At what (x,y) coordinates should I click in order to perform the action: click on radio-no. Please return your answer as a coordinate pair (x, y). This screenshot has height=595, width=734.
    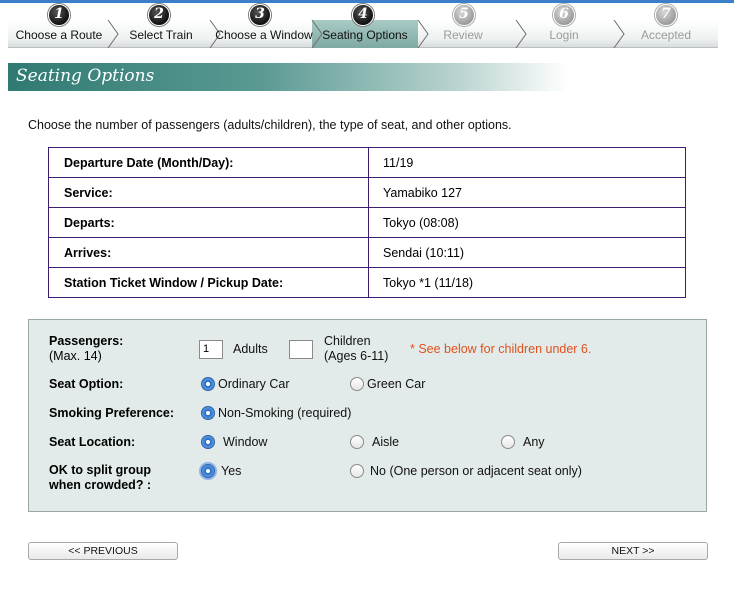
    Looking at the image, I should click on (357, 471).